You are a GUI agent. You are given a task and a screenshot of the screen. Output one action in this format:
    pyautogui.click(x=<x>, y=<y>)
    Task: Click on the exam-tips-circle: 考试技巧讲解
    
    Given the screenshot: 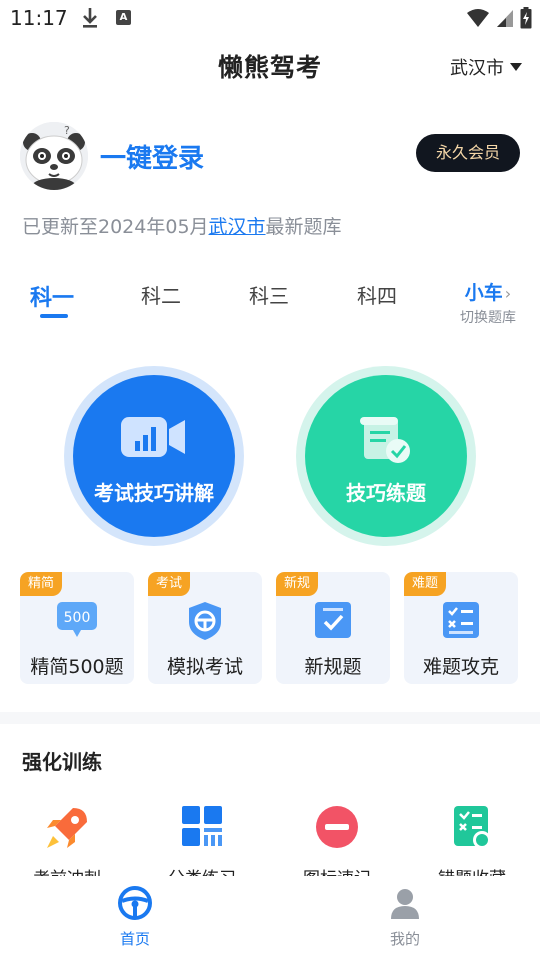 What is the action you would take?
    pyautogui.click(x=154, y=456)
    